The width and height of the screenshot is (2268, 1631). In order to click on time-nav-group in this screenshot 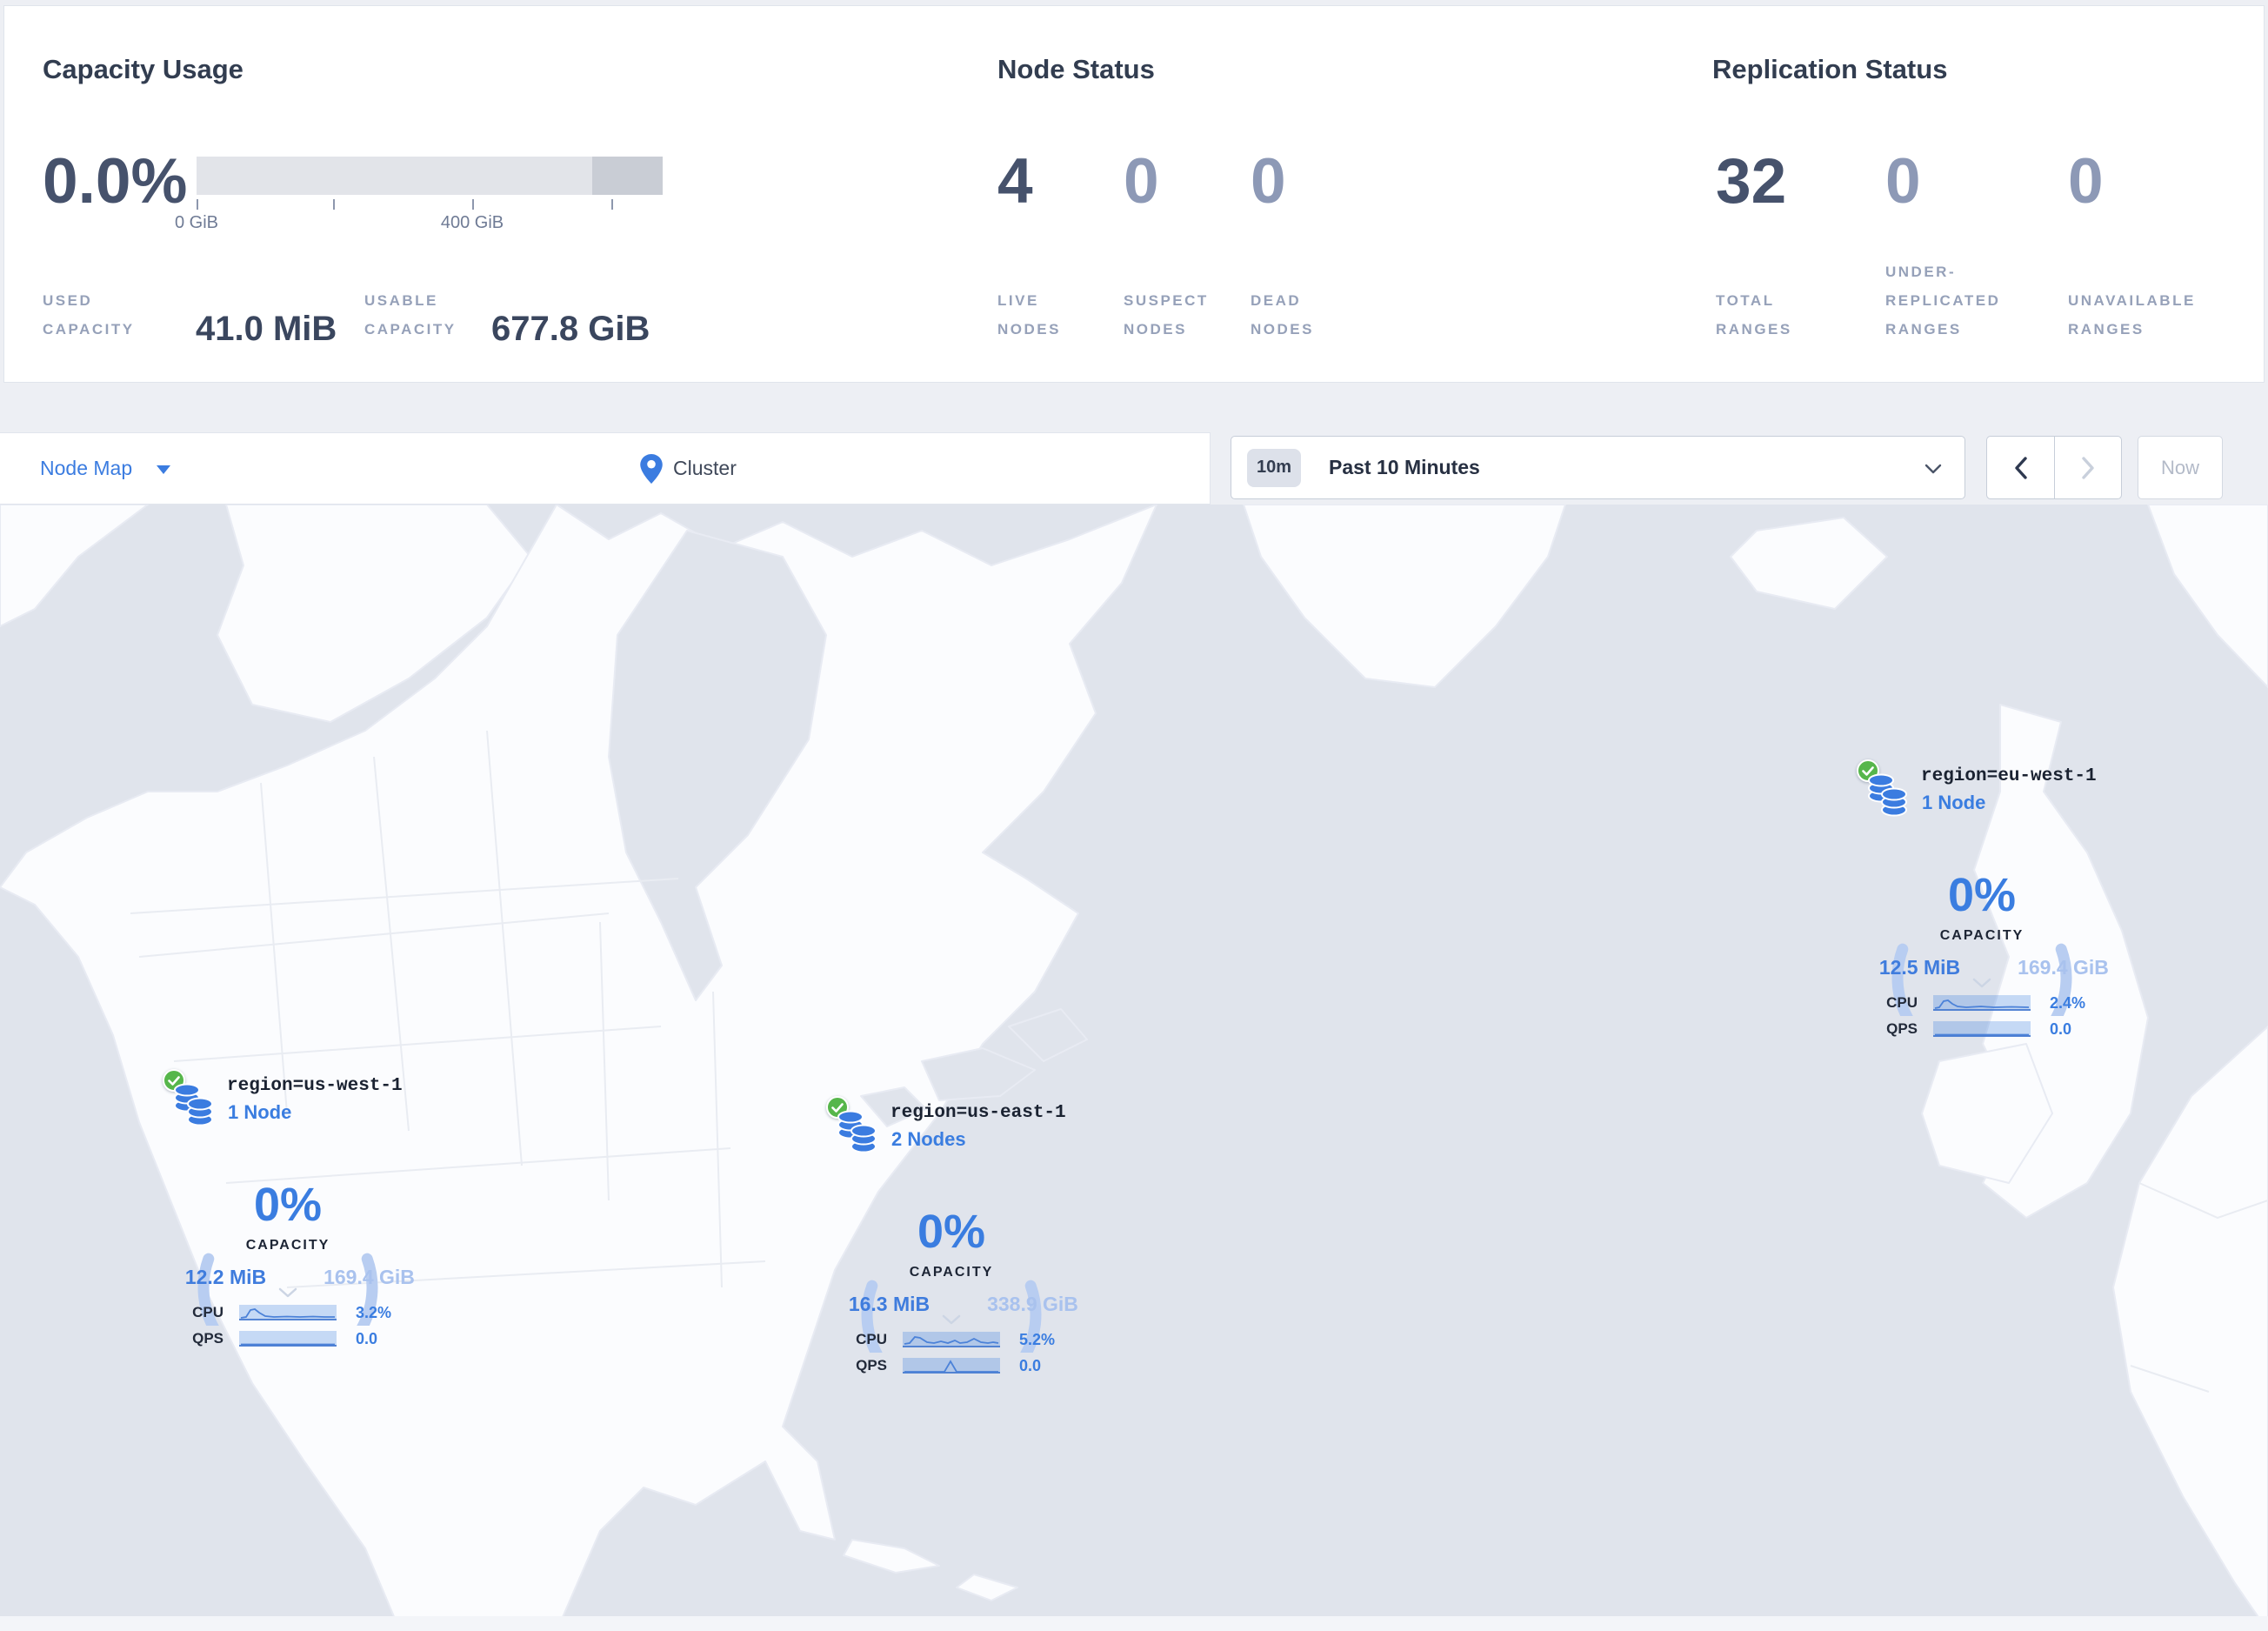, I will do `click(2054, 468)`.